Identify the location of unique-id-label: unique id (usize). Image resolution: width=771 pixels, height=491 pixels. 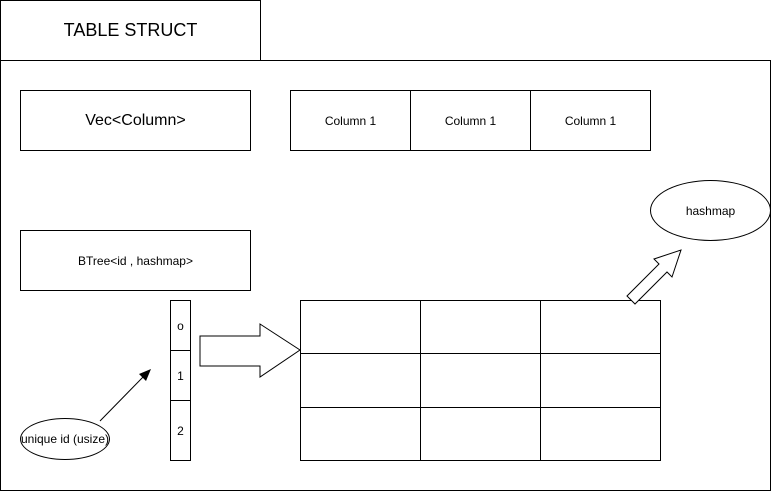
(65, 439).